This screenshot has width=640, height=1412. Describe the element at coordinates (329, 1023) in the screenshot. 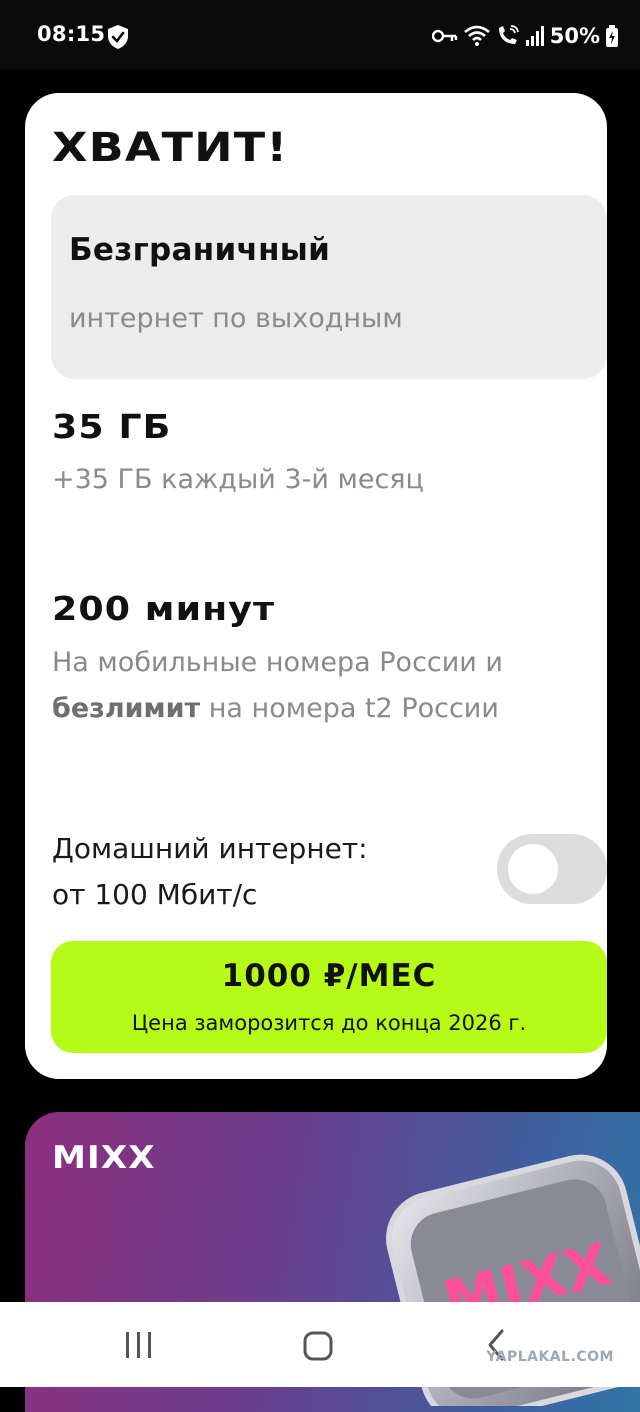

I see `price-note: Цена заморозится до конца 2026 г.` at that location.